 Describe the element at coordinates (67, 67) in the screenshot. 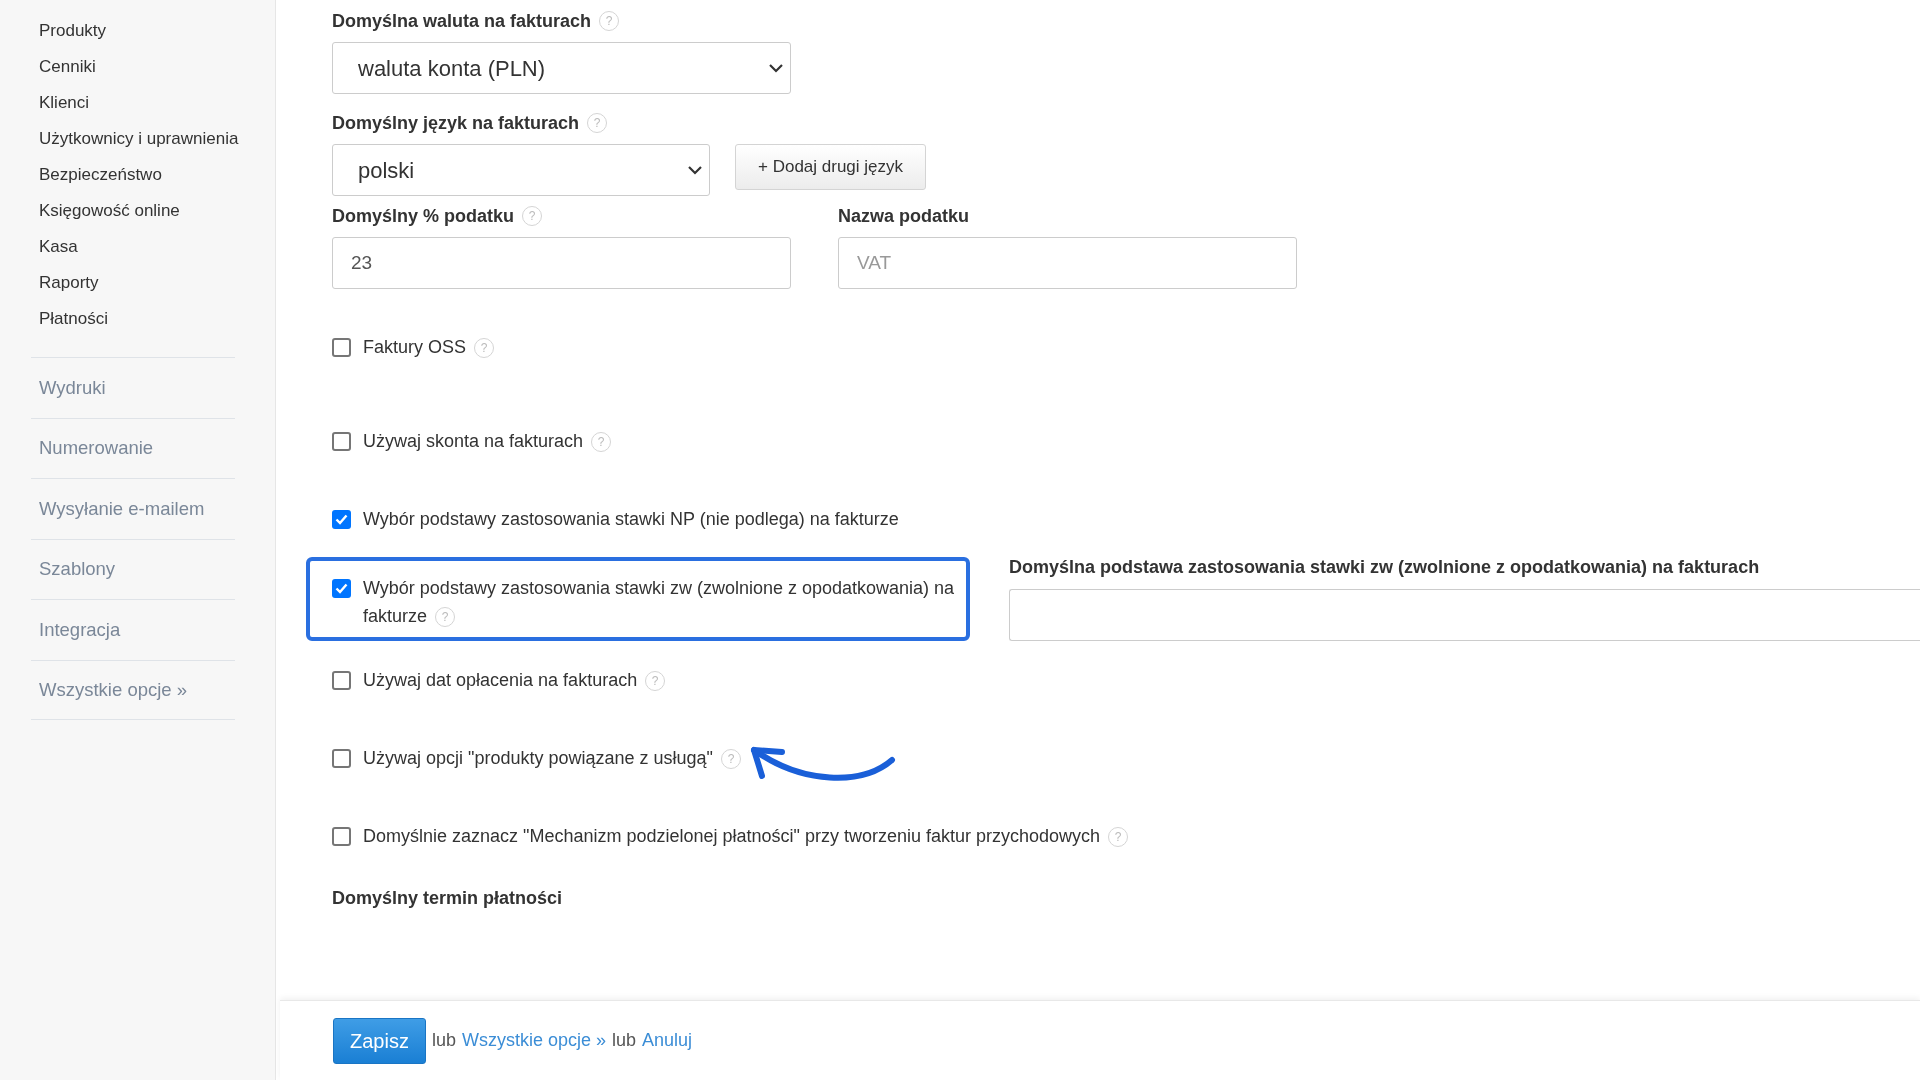

I see `sidebar-link: Cenniki` at that location.